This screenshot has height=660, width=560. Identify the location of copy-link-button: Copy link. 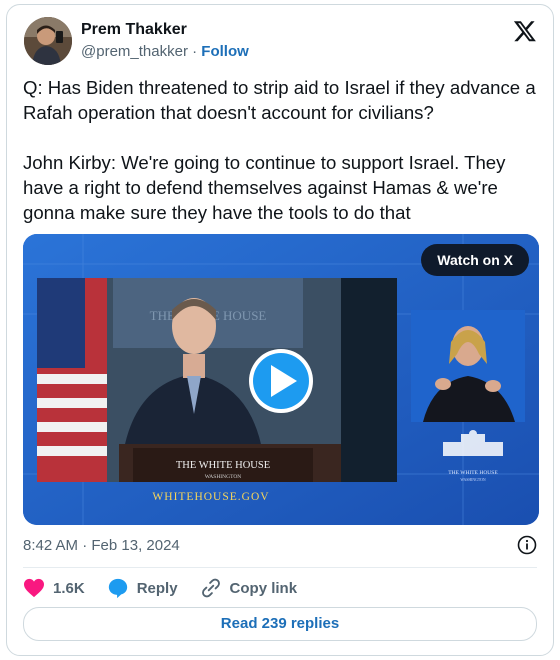
(249, 588).